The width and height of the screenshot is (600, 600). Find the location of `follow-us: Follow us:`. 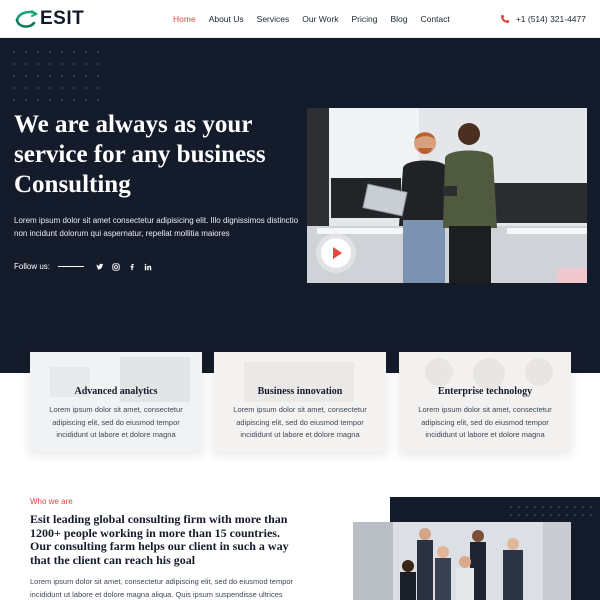

follow-us: Follow us: is located at coordinates (83, 266).